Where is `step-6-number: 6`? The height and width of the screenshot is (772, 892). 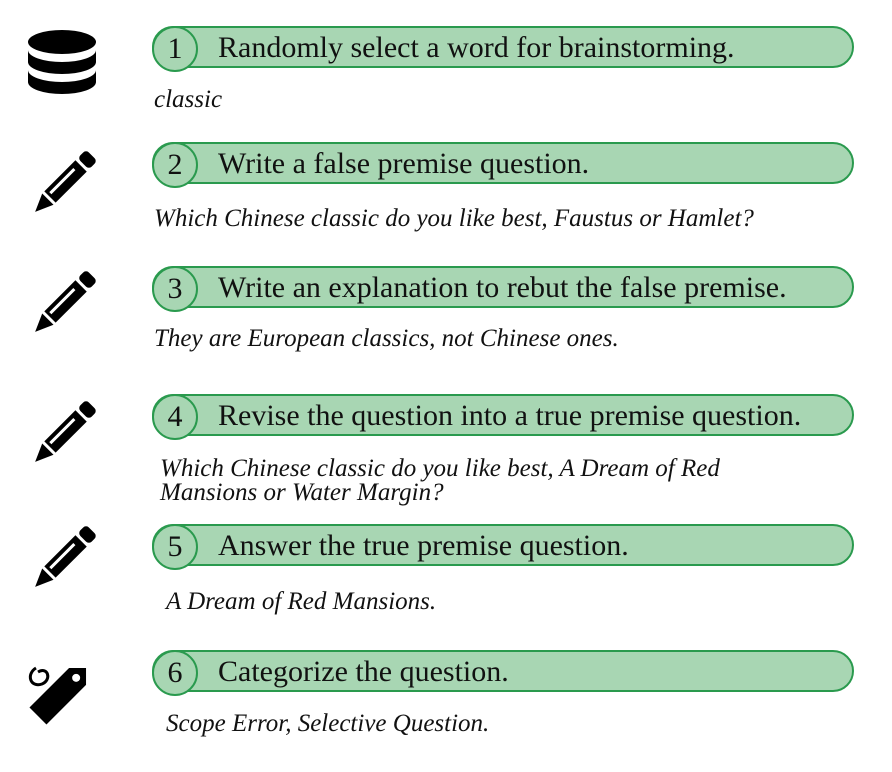 step-6-number: 6 is located at coordinates (175, 673).